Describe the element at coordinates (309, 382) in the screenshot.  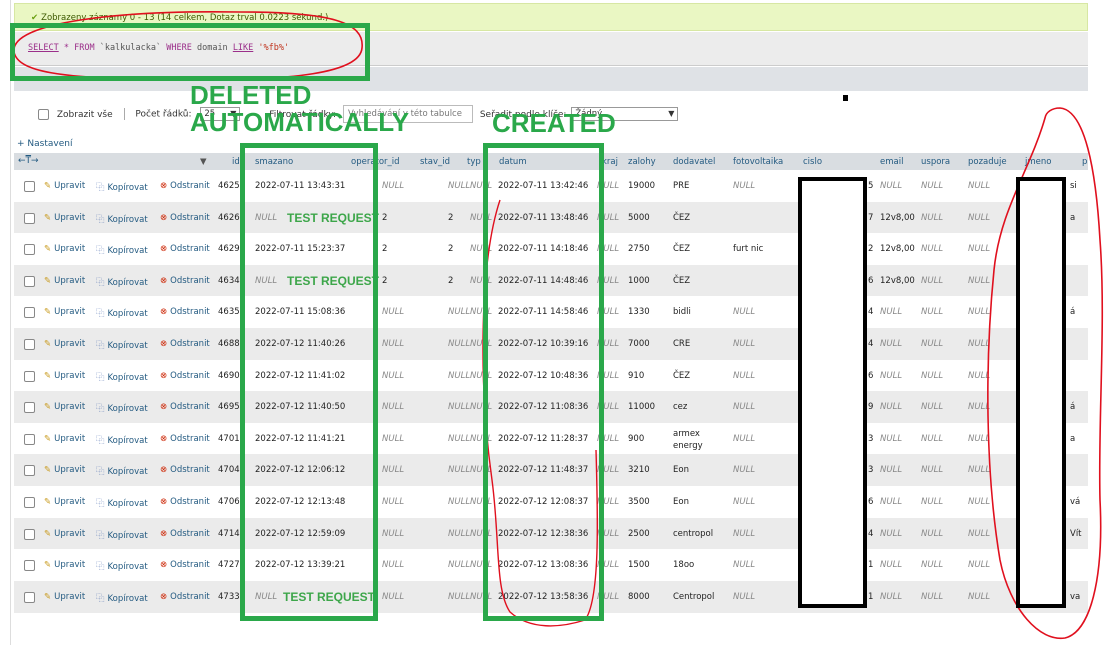
I see `green-box-smazano` at that location.